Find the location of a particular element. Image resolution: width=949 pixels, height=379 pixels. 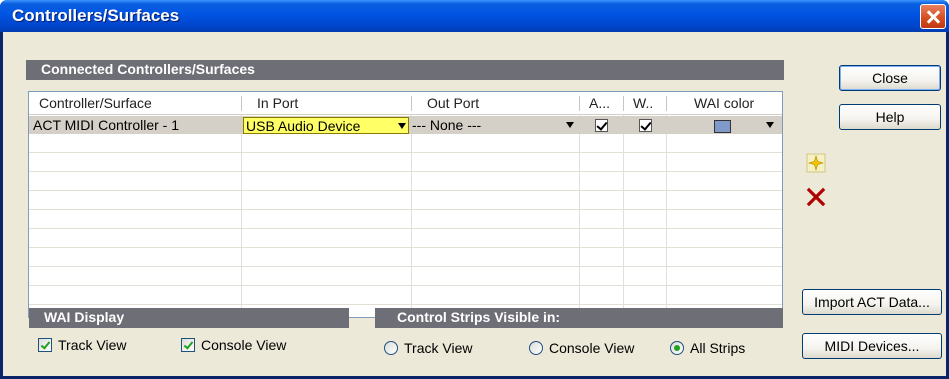

delete-controller-button is located at coordinates (816, 197).